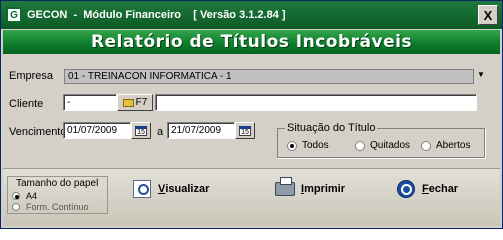 This screenshot has width=503, height=240. I want to click on cliente-code-input: -, so click(90, 102).